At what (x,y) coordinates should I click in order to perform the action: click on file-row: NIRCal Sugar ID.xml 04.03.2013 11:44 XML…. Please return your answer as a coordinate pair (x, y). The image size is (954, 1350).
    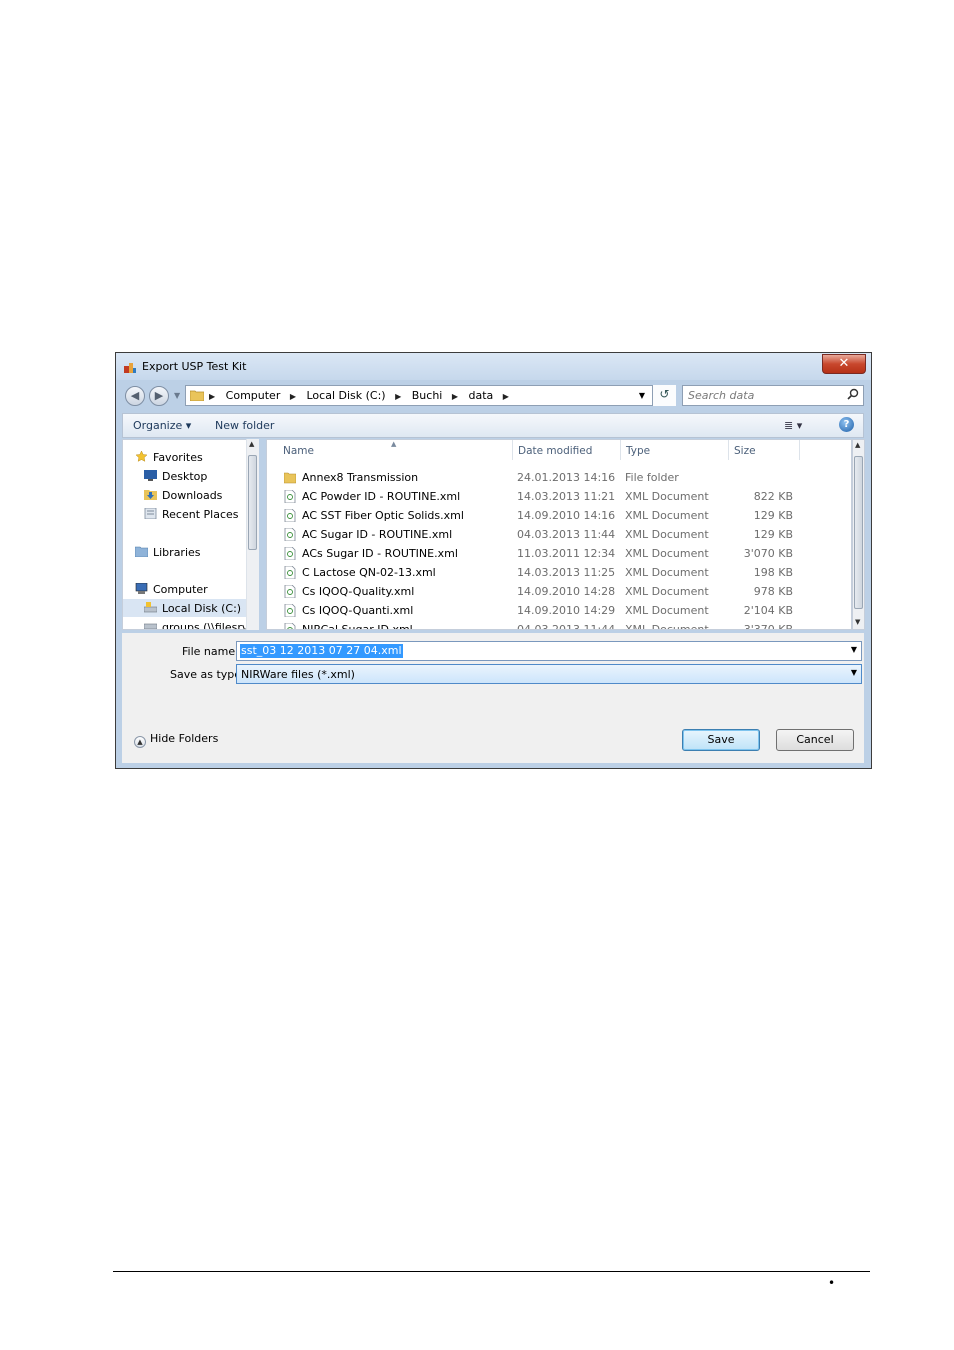
    Looking at the image, I should click on (559, 625).